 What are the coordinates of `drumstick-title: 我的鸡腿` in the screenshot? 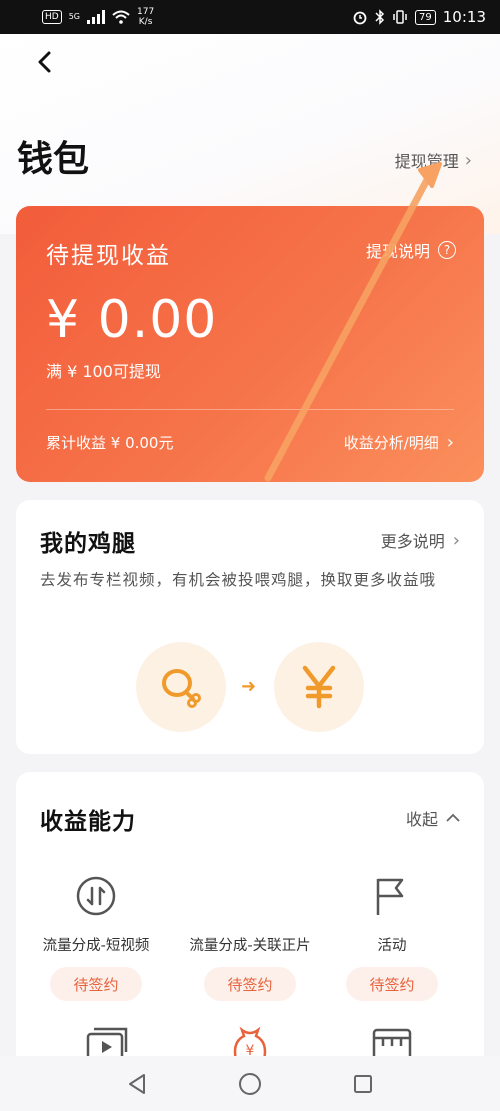 It's located at (88, 544).